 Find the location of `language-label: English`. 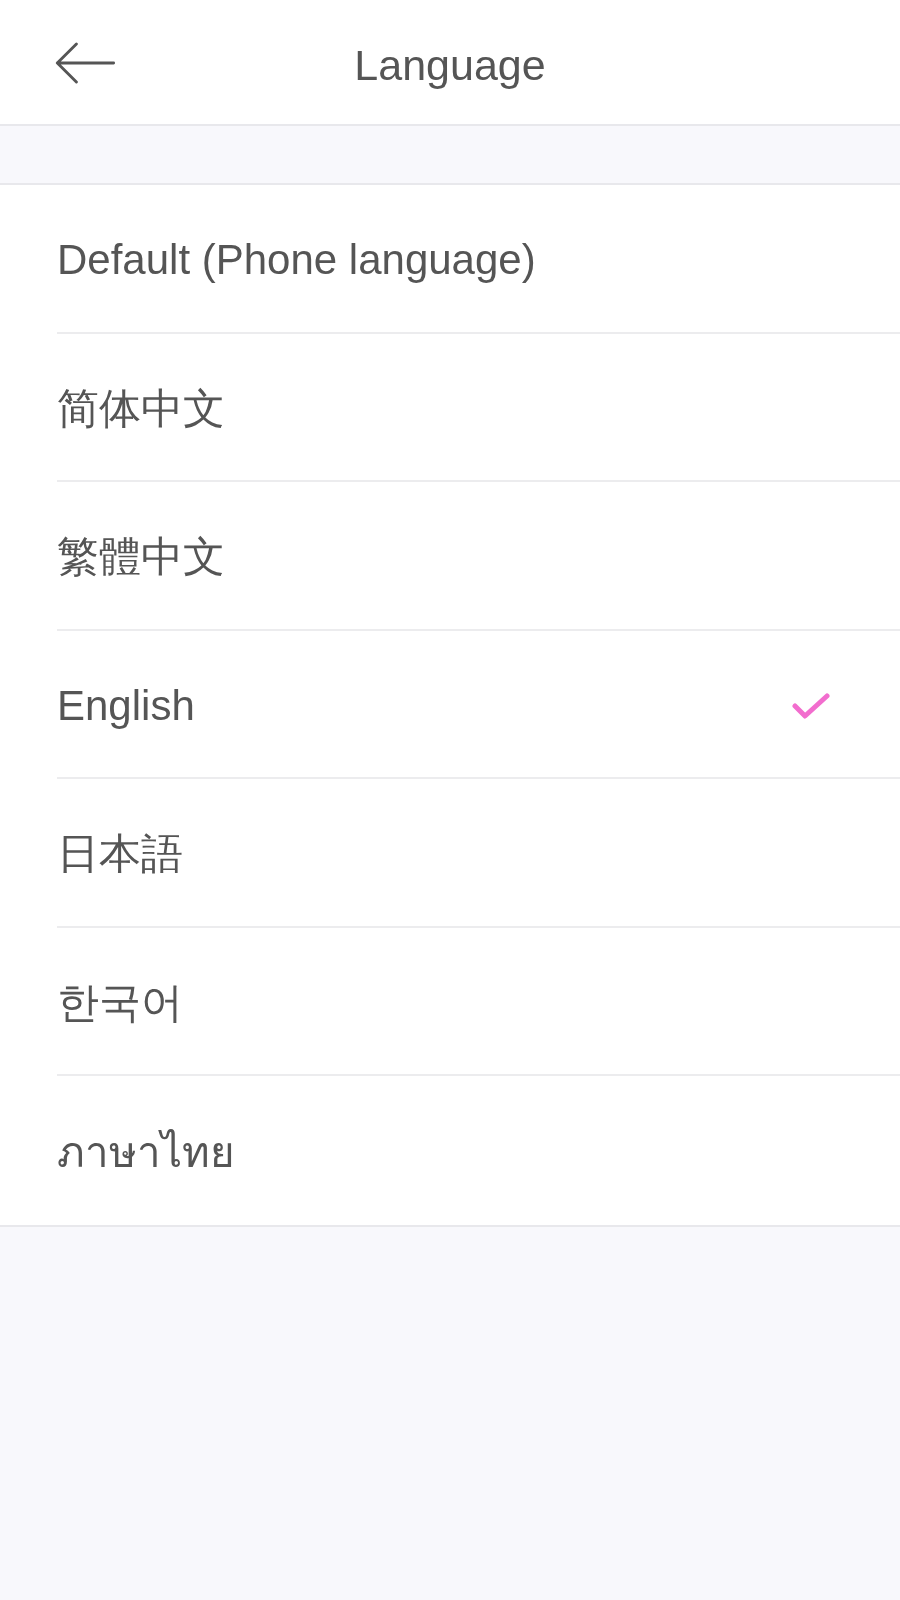

language-label: English is located at coordinates (126, 705).